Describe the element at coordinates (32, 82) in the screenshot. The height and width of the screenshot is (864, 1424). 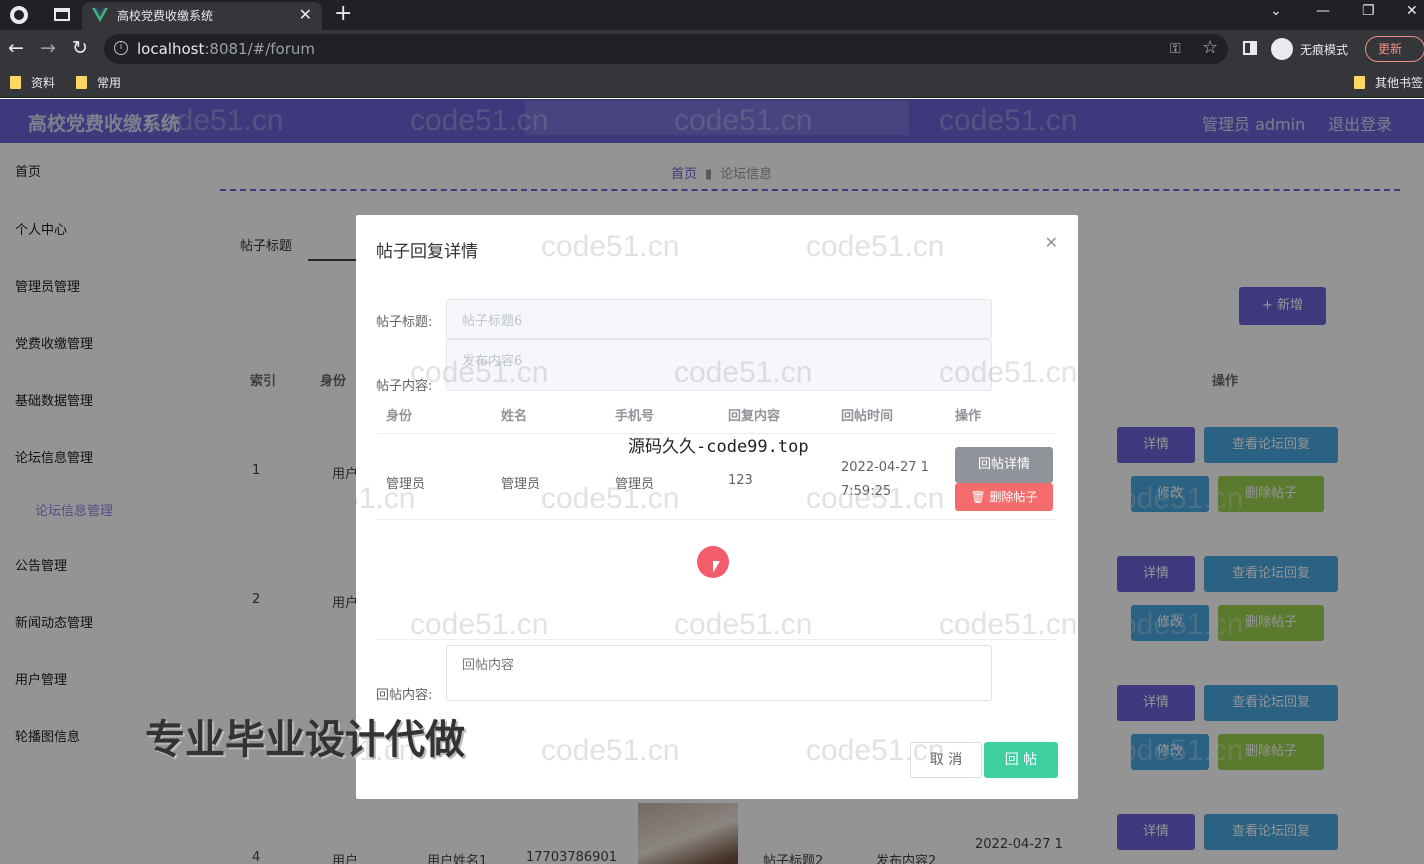
I see `bookmark-folder-ziliao: 资料` at that location.